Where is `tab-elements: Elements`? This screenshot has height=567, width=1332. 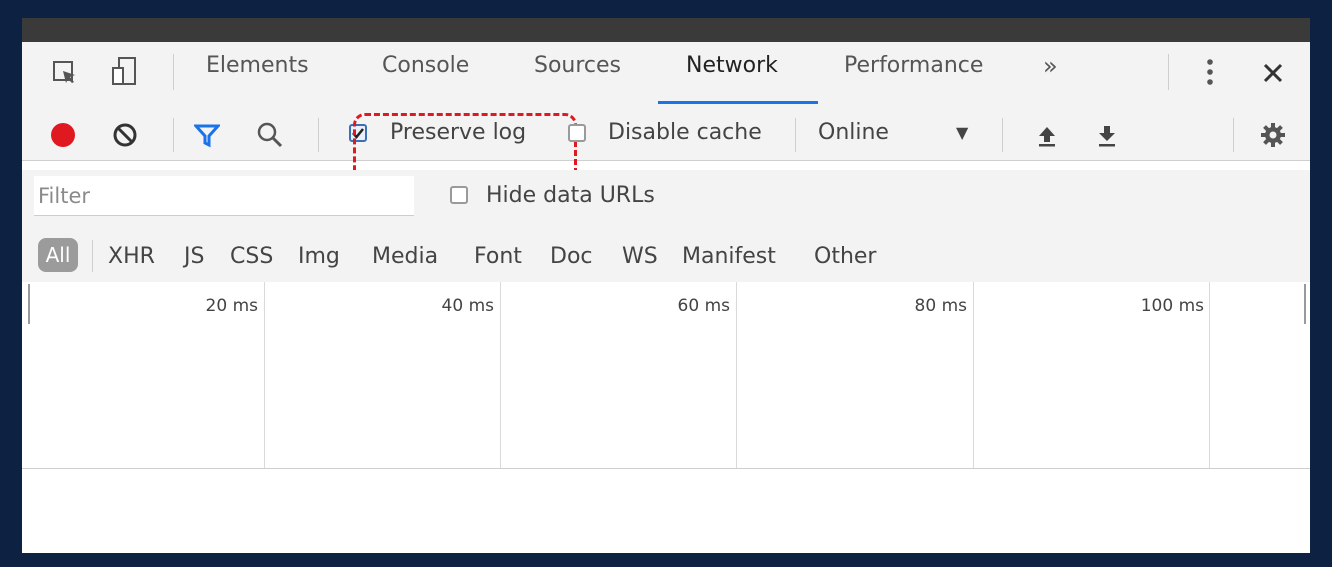
tab-elements: Elements is located at coordinates (257, 66).